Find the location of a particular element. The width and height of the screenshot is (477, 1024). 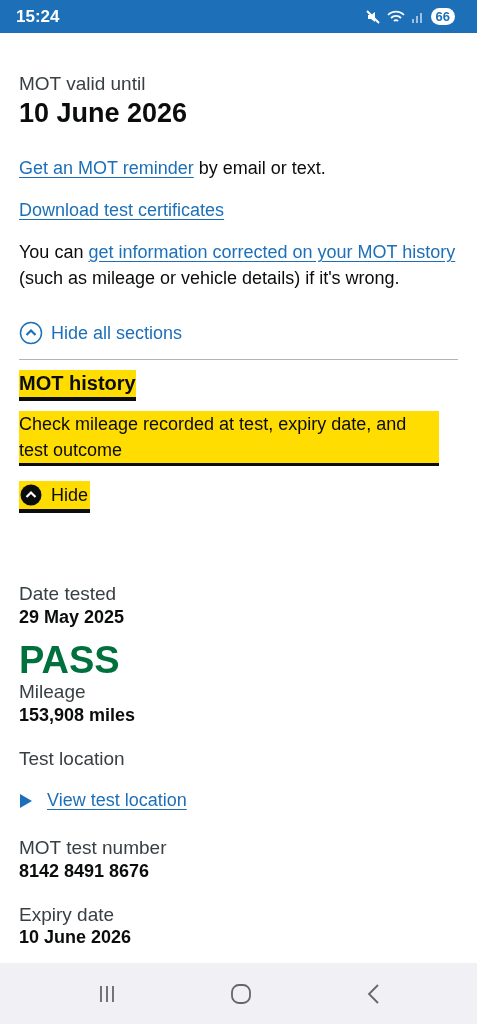

valid-until-label: MOT valid until is located at coordinates (83, 84).